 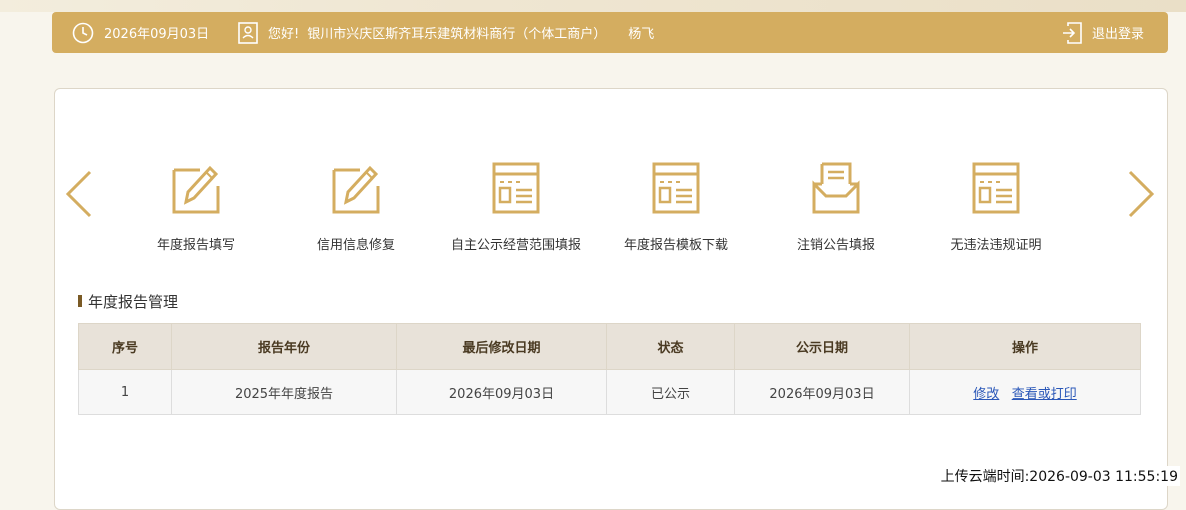 I want to click on header-user-info: 您好! 银川市兴庆区斯齐耳乐建筑材料商行（个体工商户） 杨飞, so click(x=446, y=32).